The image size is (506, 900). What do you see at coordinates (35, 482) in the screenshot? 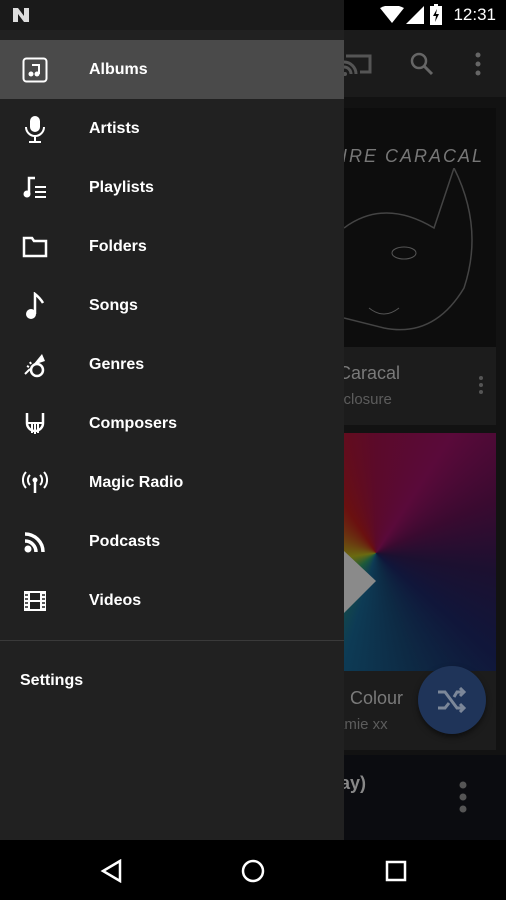
I see `radio-tower-icon` at bounding box center [35, 482].